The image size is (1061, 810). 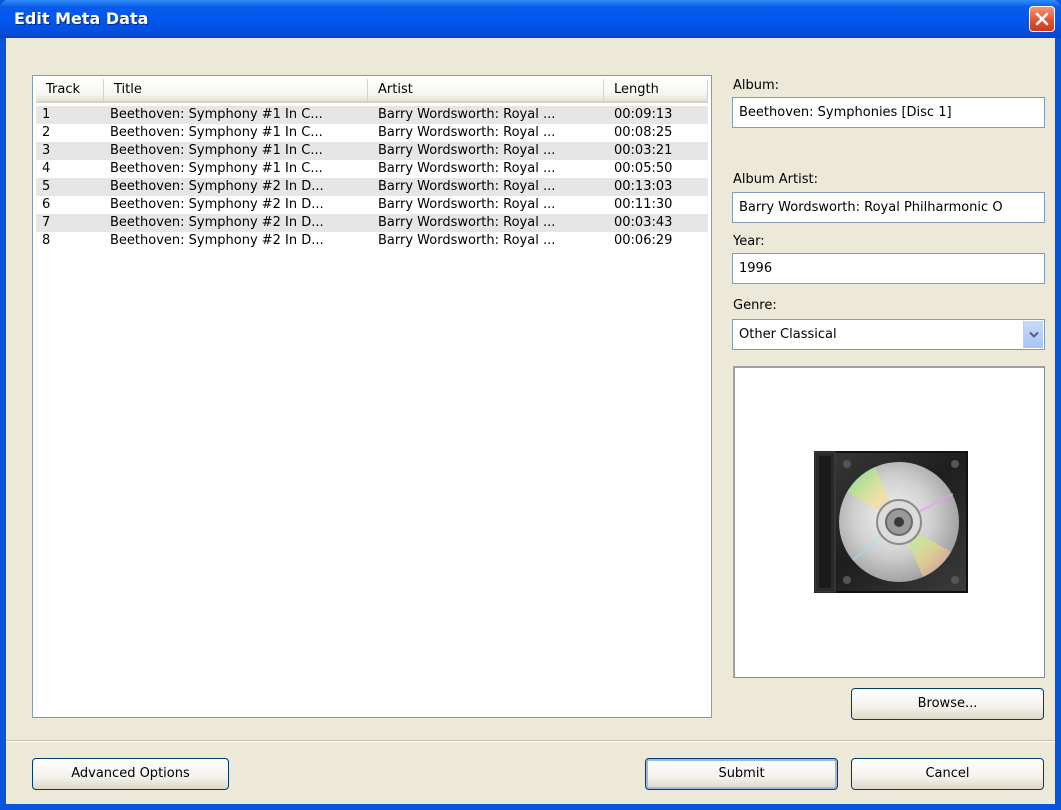 I want to click on track-length: 00:03:21, so click(x=643, y=150).